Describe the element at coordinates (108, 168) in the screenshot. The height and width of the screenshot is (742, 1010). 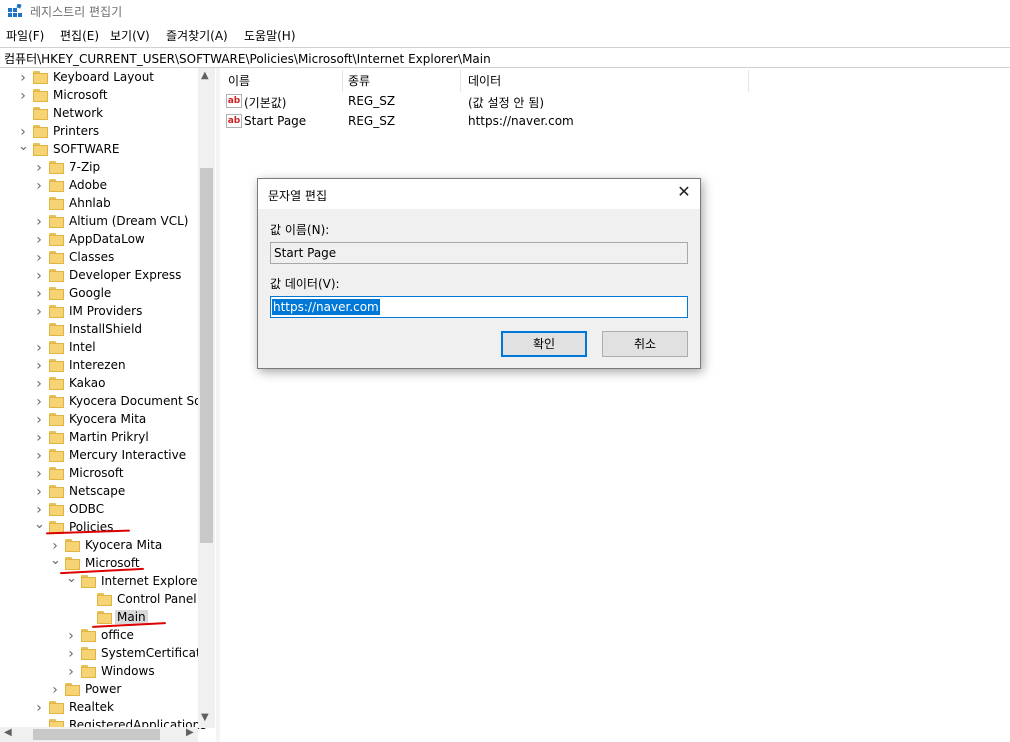
I see `tree-node: › 7-Zip` at that location.